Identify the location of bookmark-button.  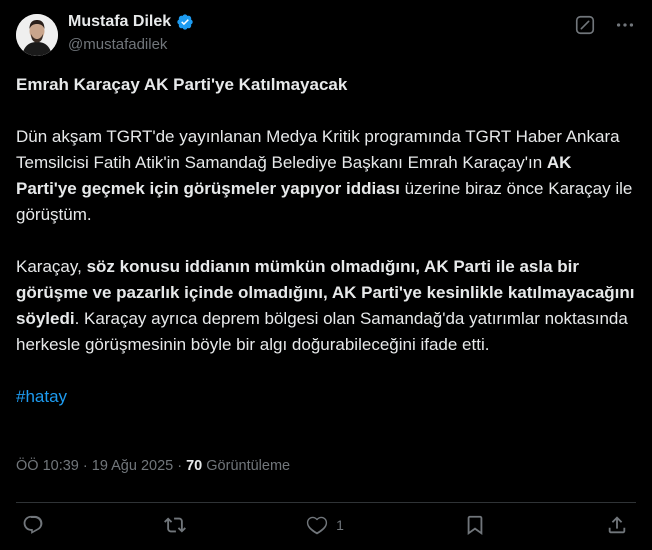
(475, 525).